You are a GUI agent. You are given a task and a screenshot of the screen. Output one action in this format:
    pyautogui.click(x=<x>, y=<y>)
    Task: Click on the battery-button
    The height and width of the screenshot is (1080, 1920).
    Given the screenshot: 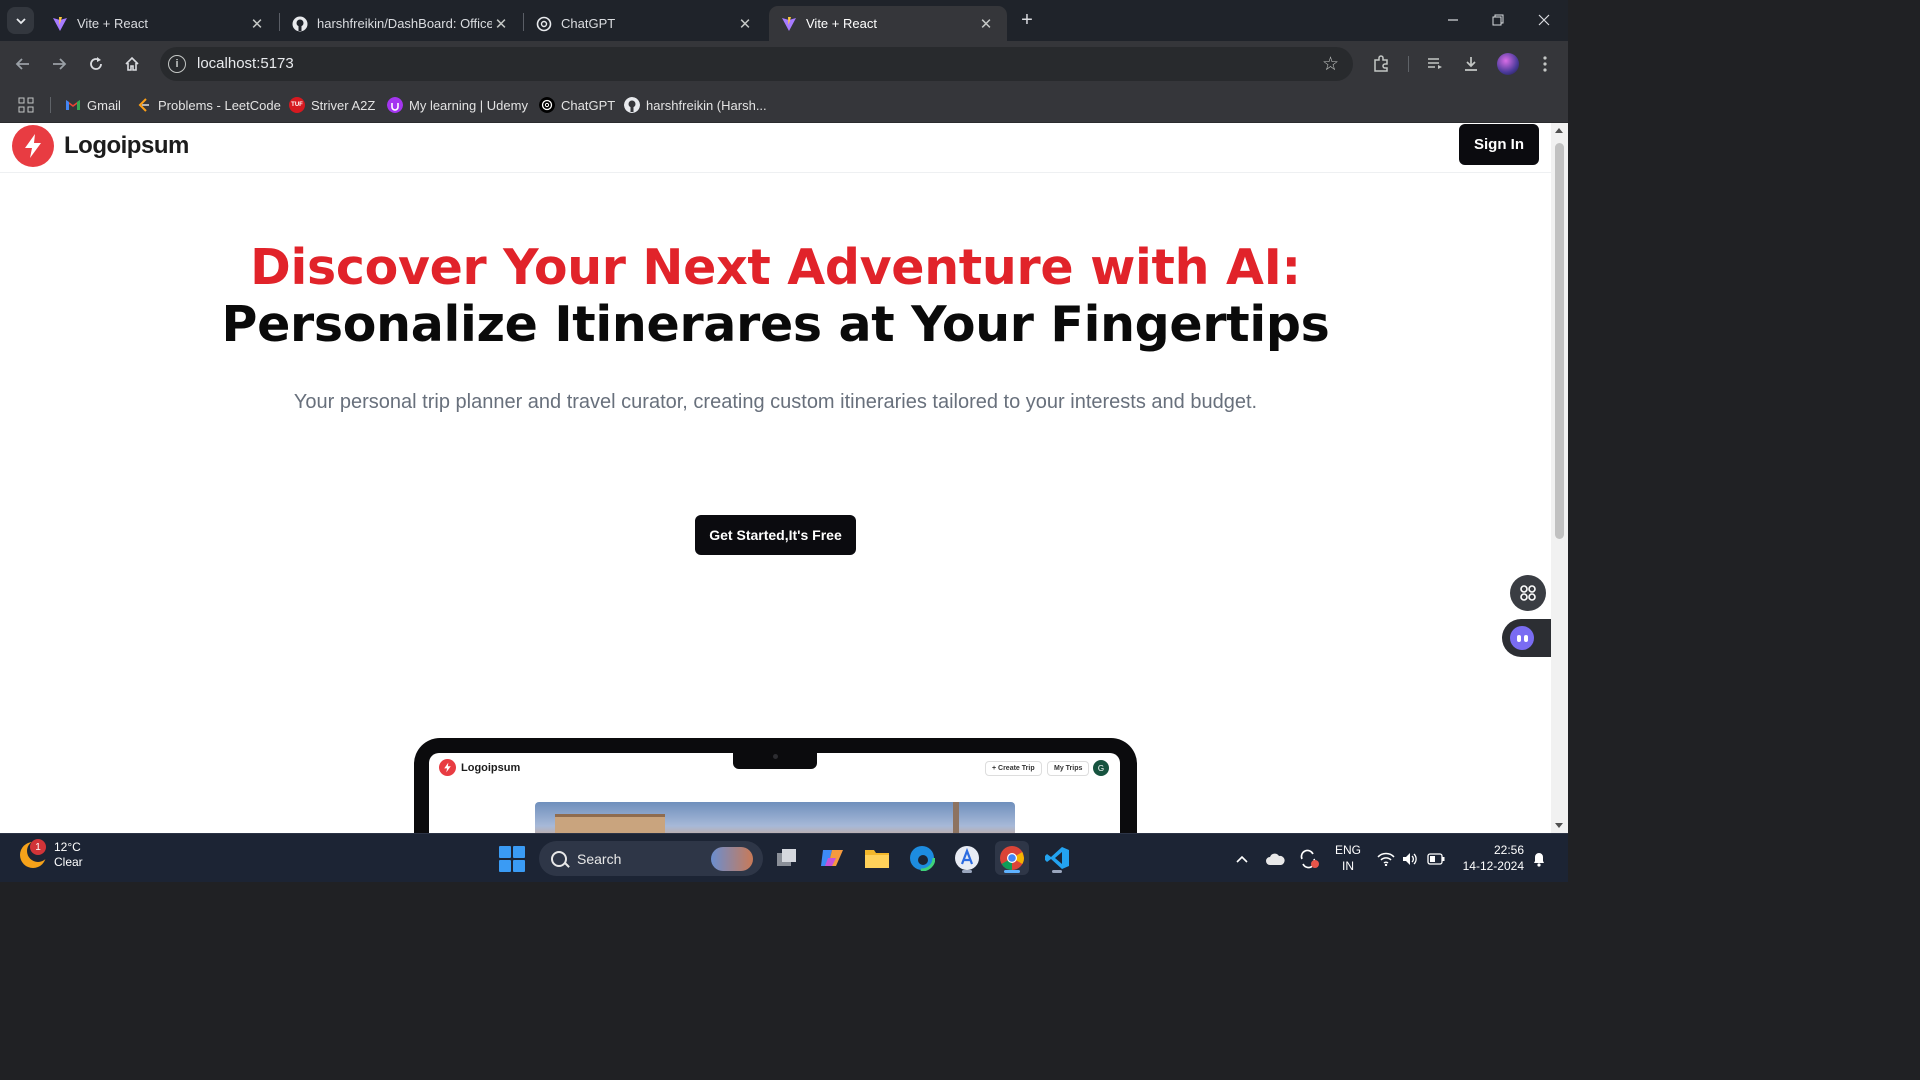 What is the action you would take?
    pyautogui.click(x=1436, y=858)
    